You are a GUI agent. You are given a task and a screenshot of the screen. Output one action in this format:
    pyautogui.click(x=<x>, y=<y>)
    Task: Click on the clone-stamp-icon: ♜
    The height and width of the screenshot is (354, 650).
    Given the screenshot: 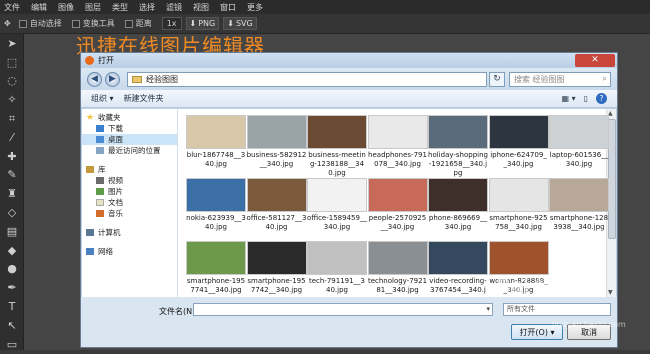 What is the action you would take?
    pyautogui.click(x=12, y=193)
    